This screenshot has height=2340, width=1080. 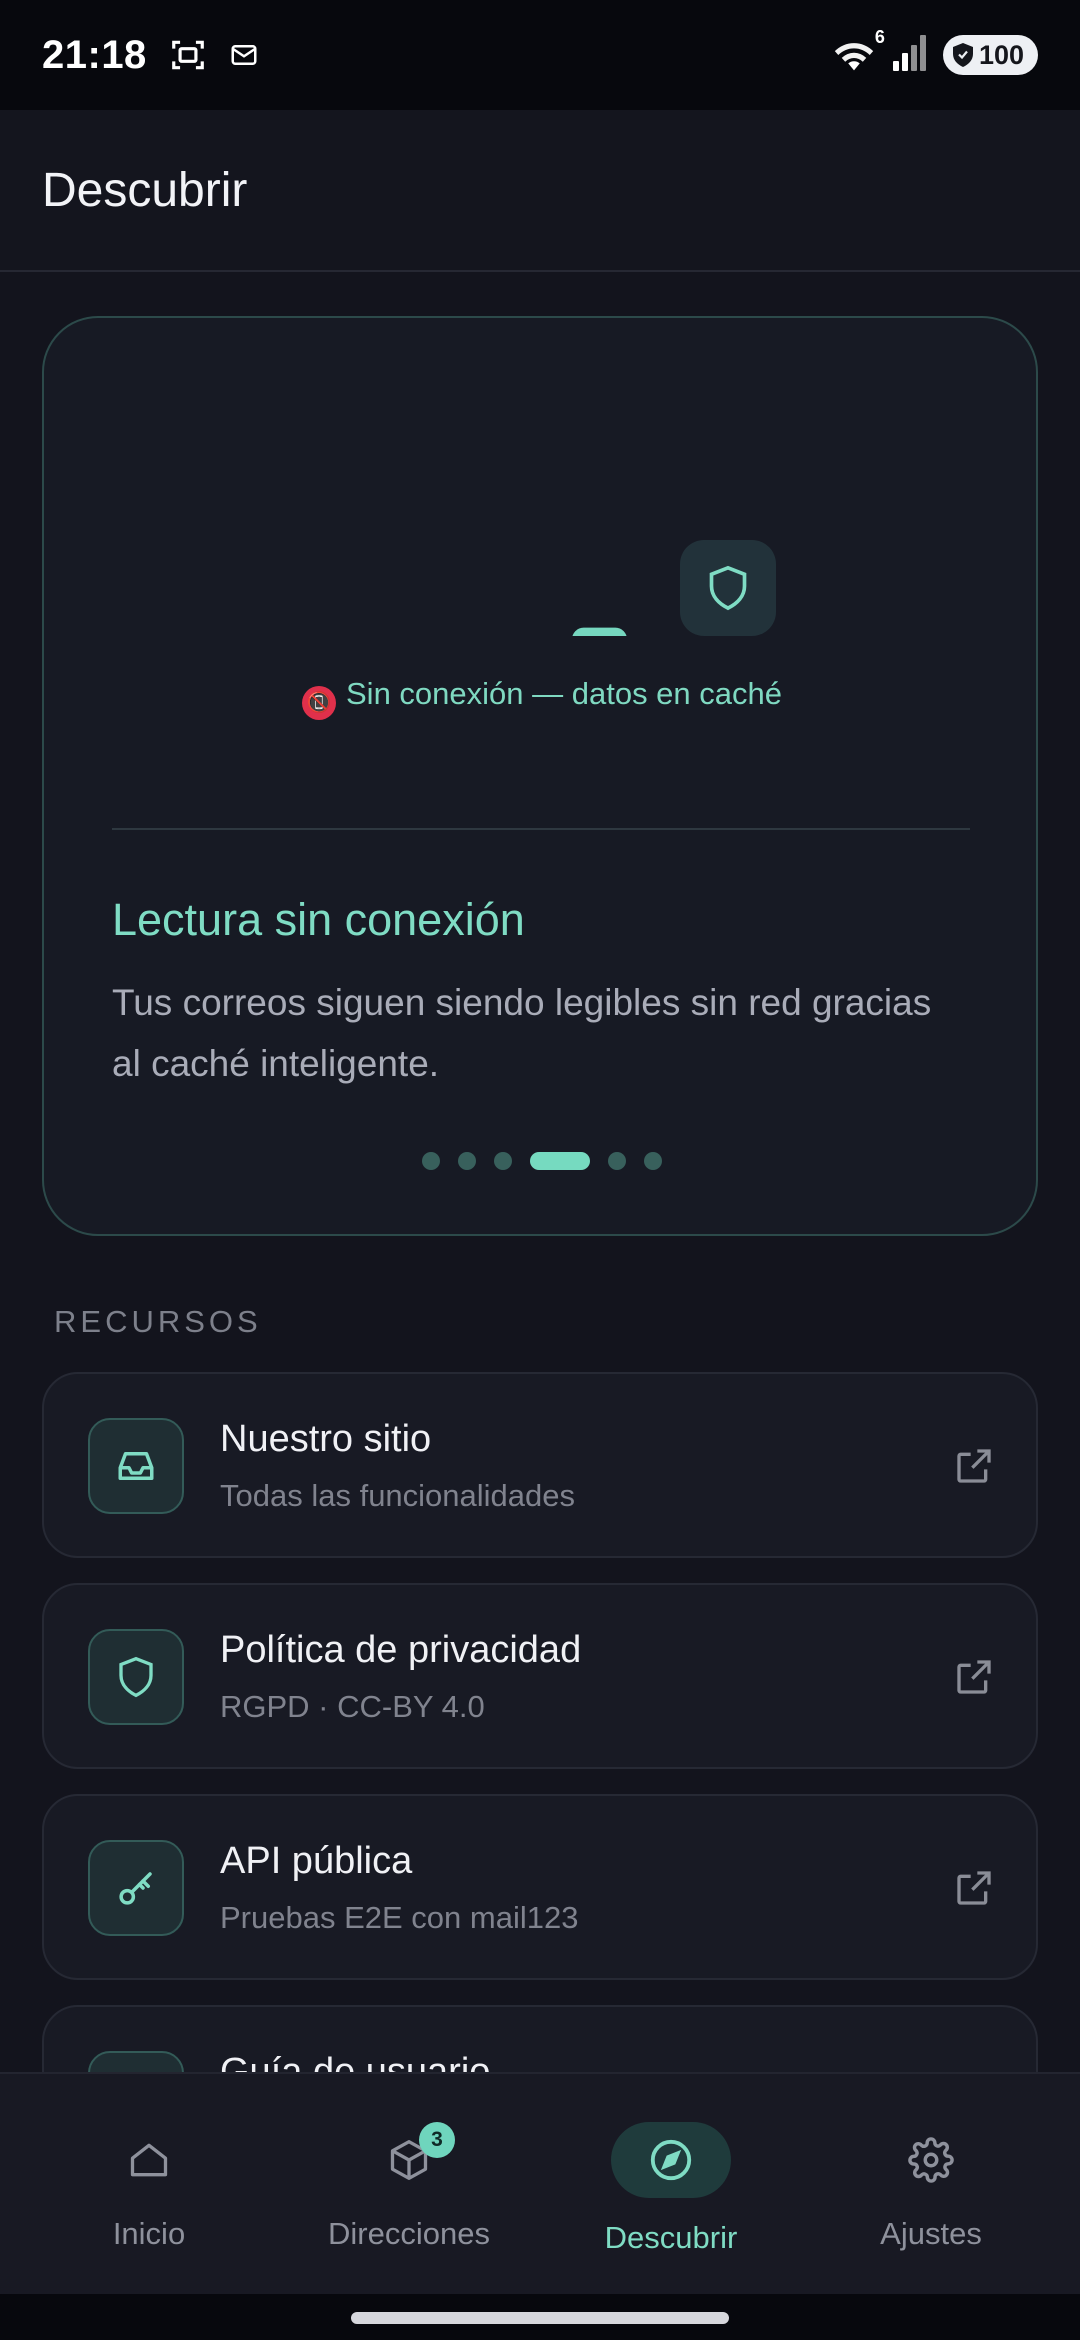 What do you see at coordinates (94, 54) in the screenshot?
I see `status-time: 21:18` at bounding box center [94, 54].